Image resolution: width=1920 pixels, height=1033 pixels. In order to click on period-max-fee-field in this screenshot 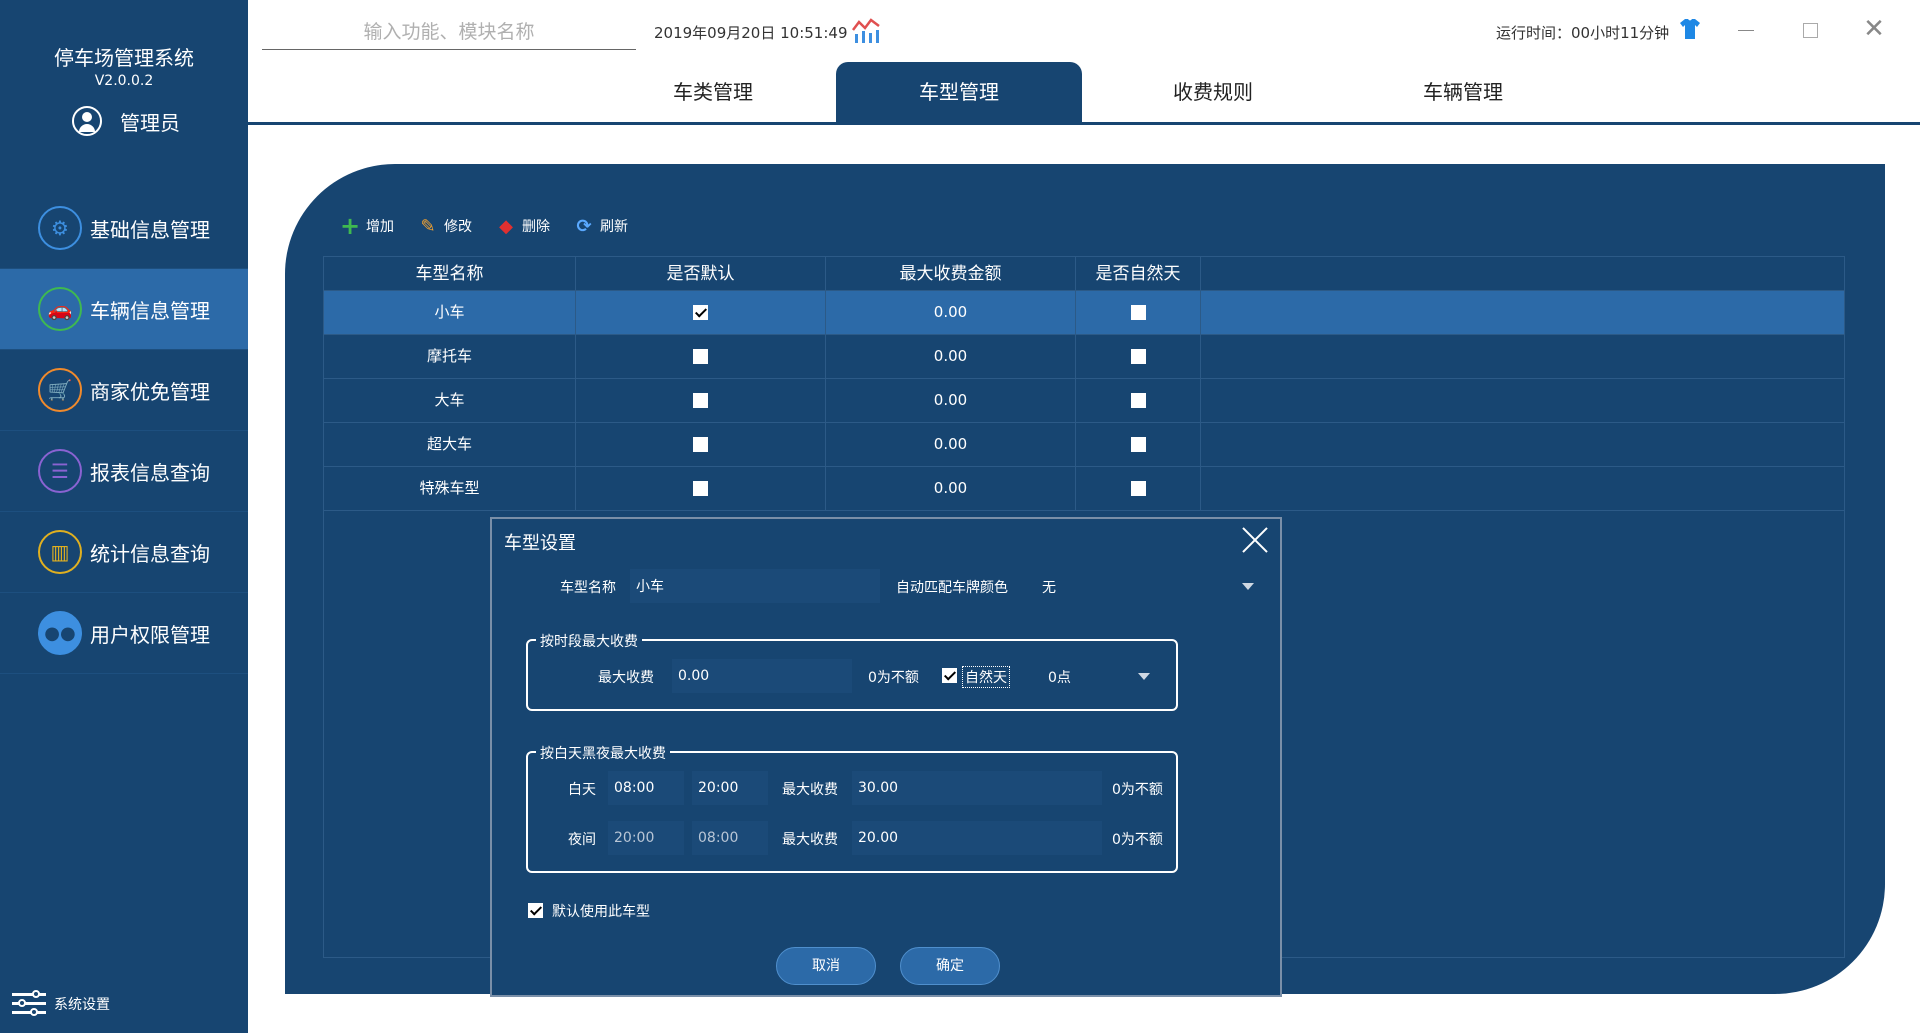, I will do `click(762, 676)`.